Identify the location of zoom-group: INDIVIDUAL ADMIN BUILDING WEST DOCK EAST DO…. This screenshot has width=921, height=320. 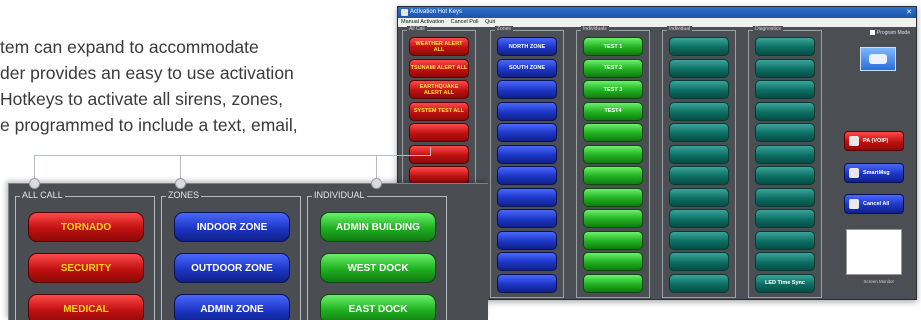
(377, 255).